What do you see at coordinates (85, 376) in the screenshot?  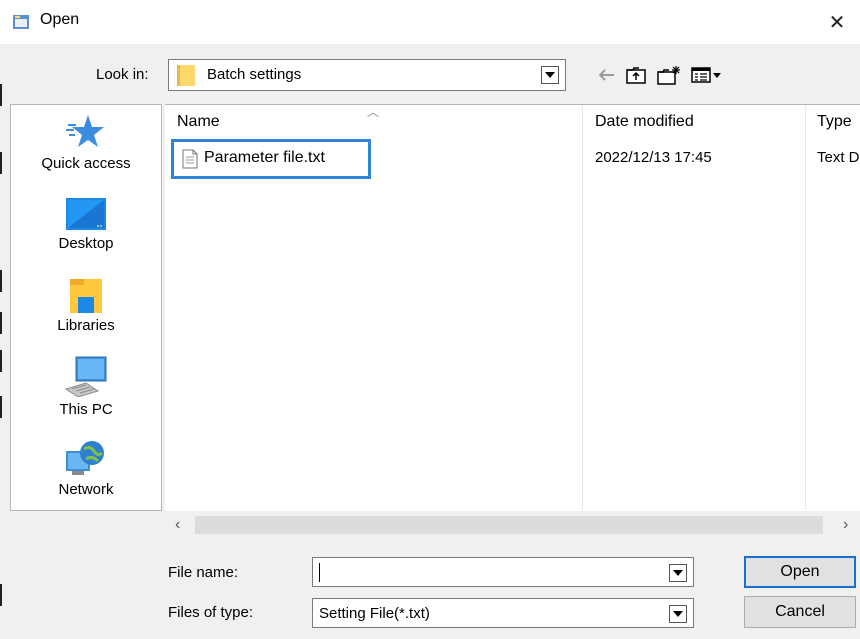 I see `computer-icon` at bounding box center [85, 376].